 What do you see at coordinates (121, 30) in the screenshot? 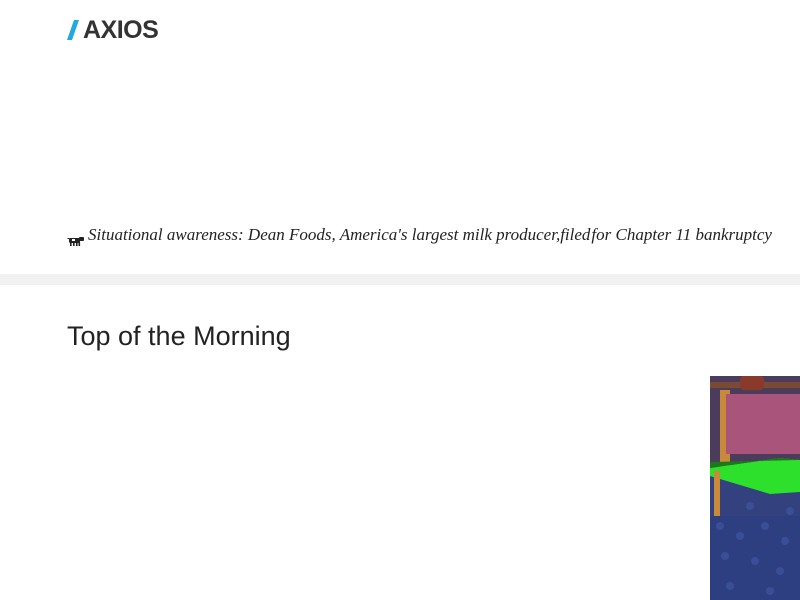
I see `axios-wordmark: AXIOS` at bounding box center [121, 30].